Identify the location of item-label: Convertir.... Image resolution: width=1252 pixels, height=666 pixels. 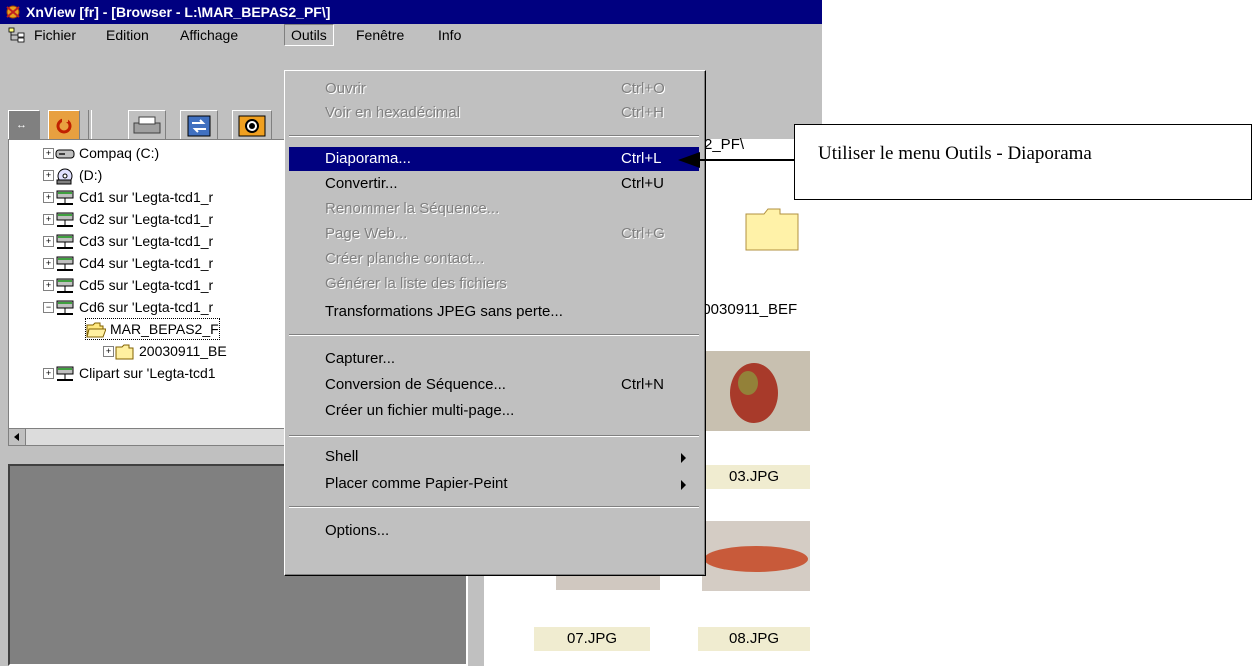
(361, 183).